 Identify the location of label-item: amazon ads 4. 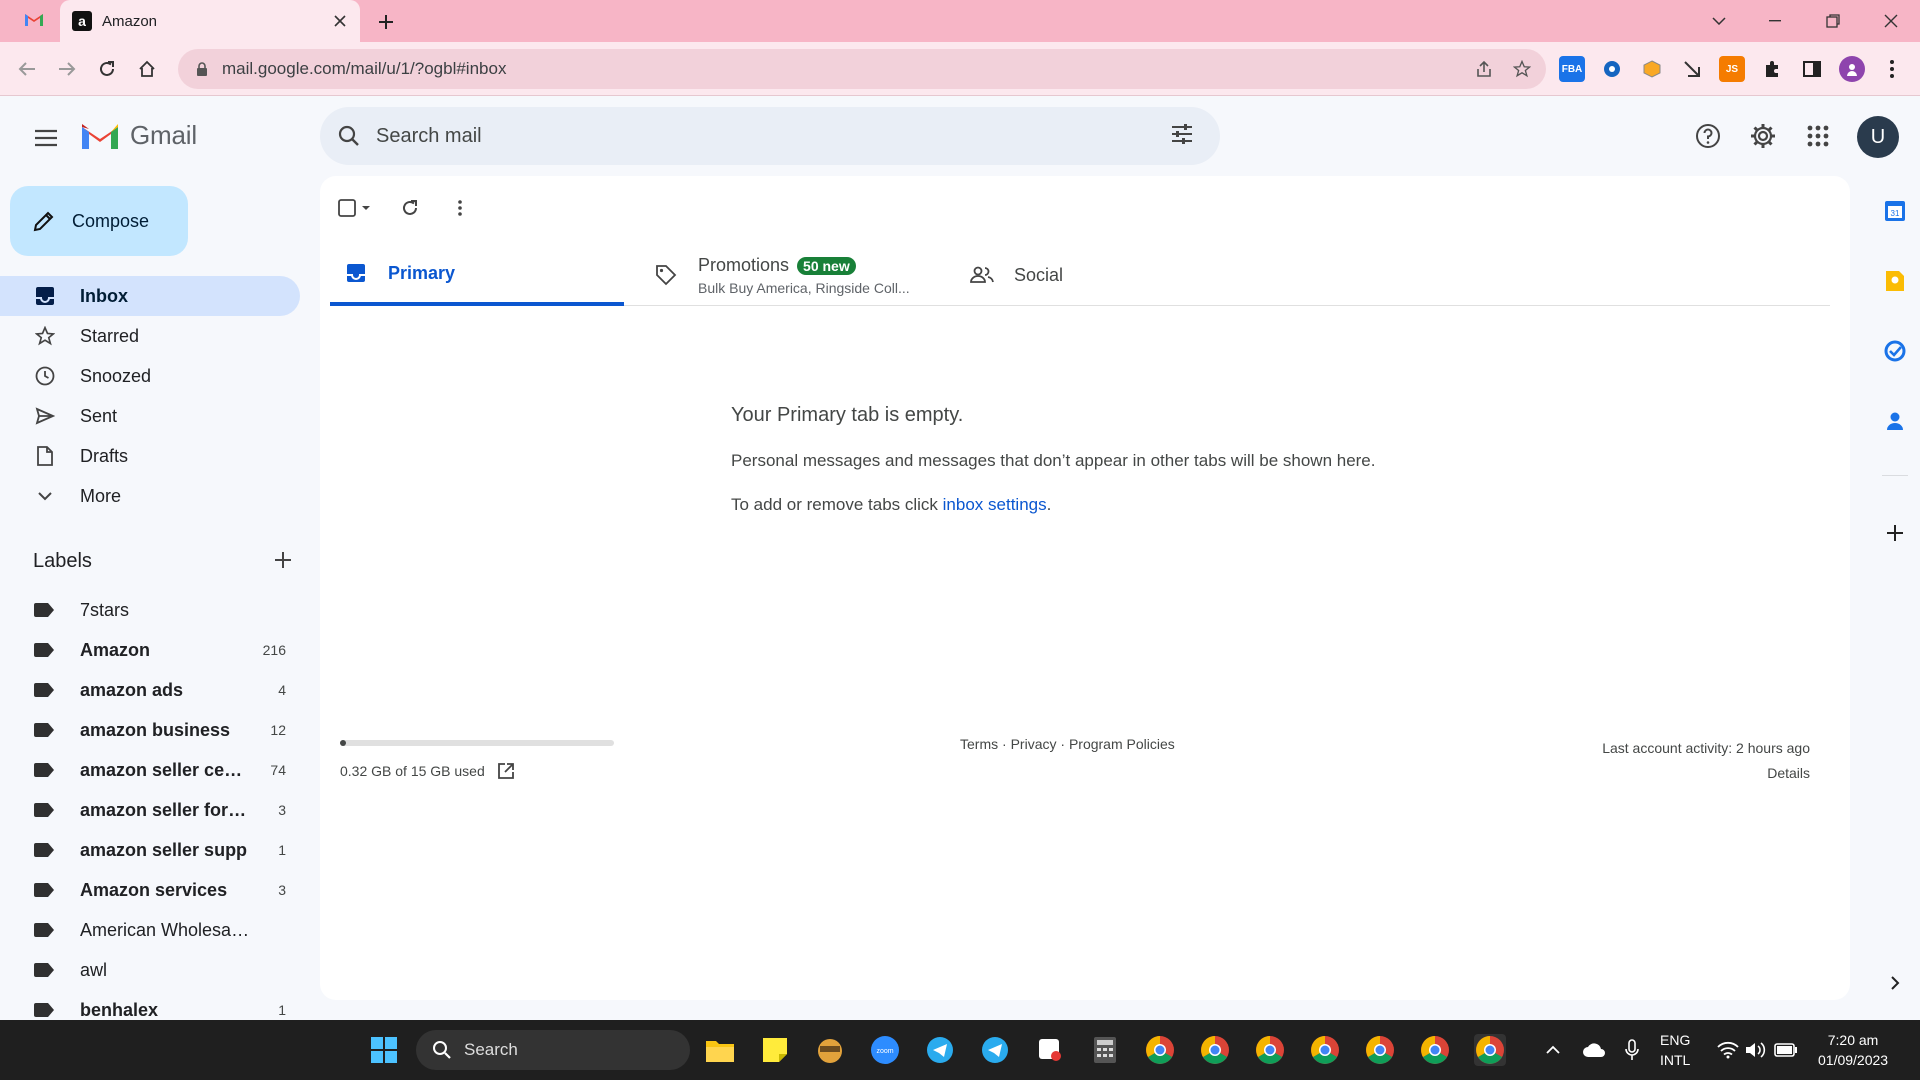
(150, 690).